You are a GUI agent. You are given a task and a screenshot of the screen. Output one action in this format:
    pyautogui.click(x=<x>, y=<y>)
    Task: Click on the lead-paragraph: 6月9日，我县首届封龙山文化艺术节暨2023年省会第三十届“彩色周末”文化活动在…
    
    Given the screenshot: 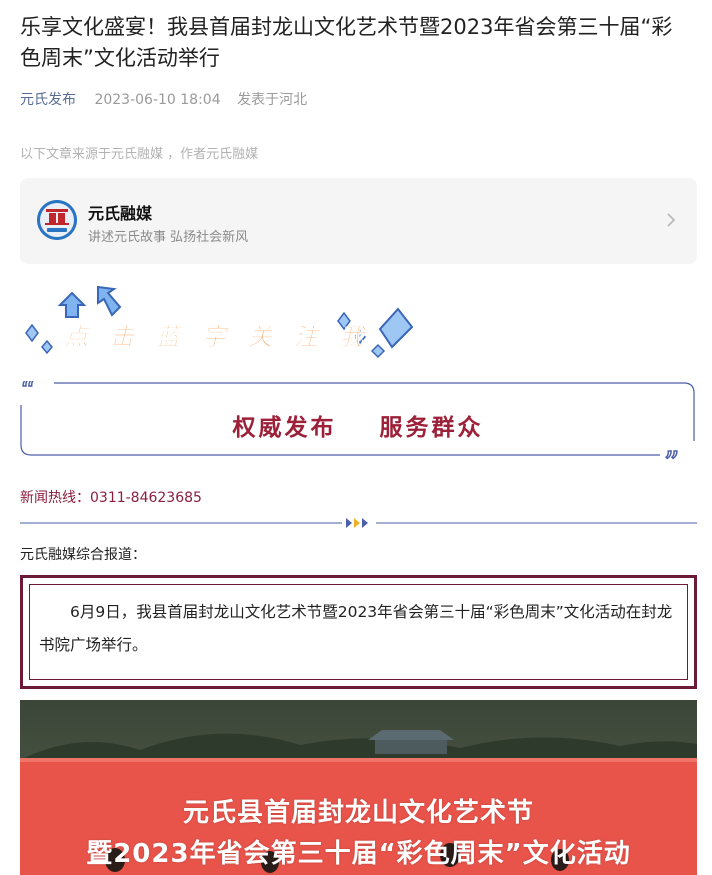 What is the action you would take?
    pyautogui.click(x=356, y=628)
    